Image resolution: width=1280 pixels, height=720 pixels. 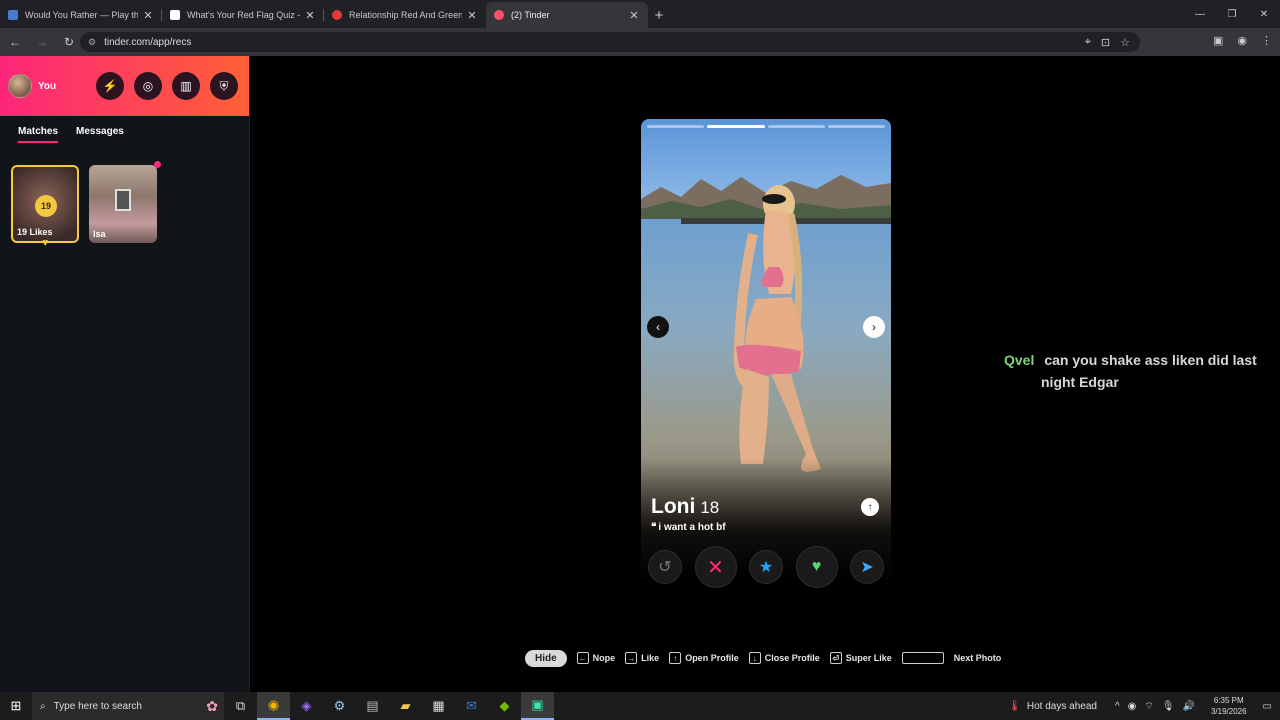 I want to click on mic-icon: 🎙, so click(x=1168, y=706).